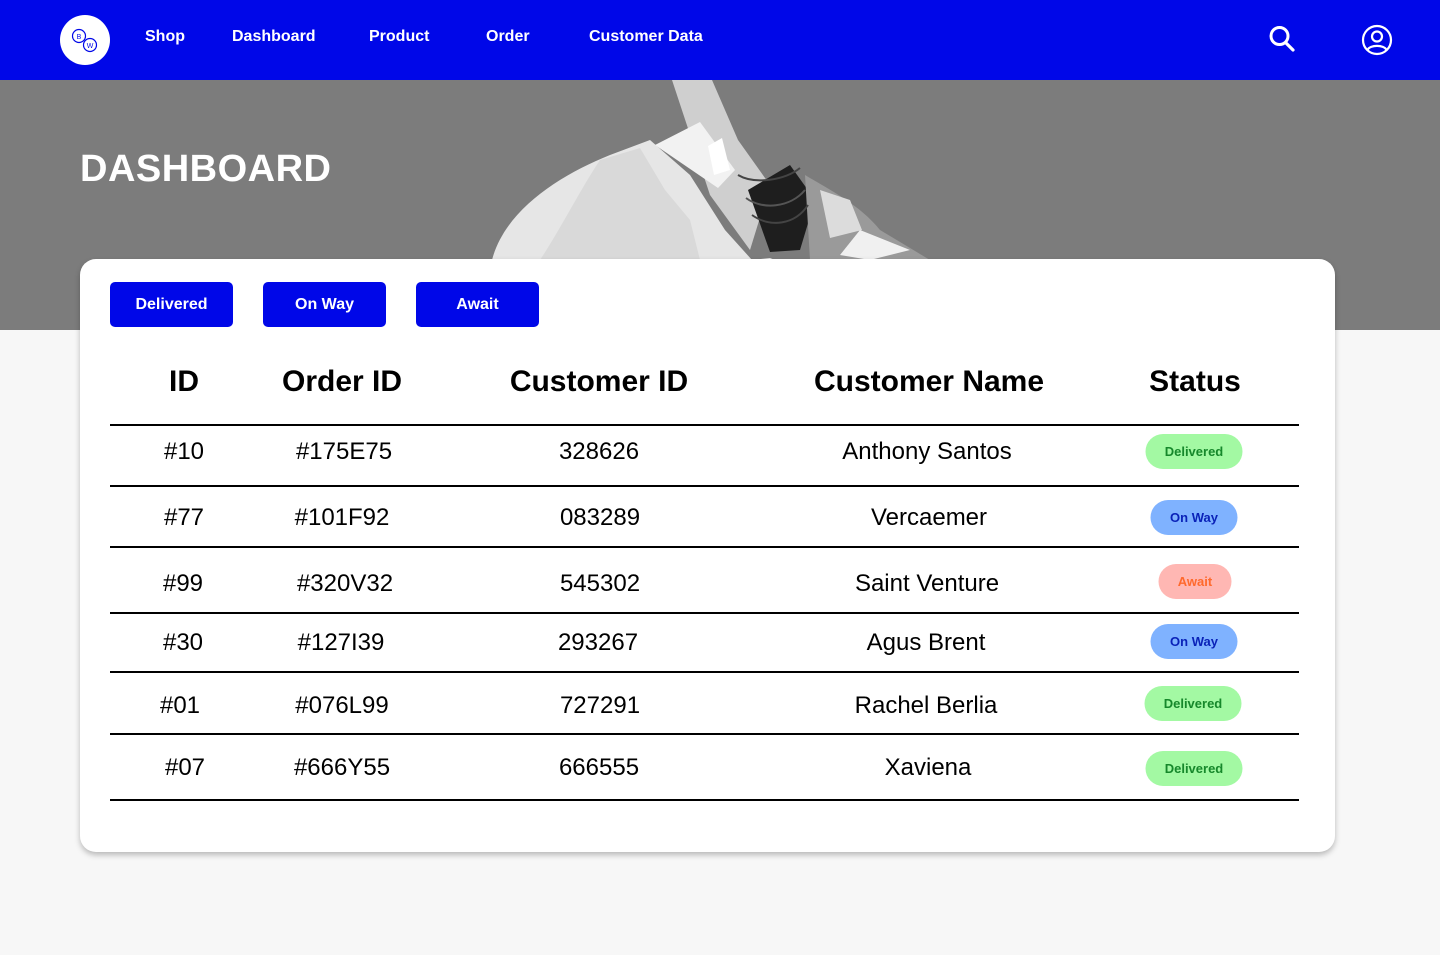 The width and height of the screenshot is (1440, 955). I want to click on cell-customer-name: Xaviena, so click(928, 767).